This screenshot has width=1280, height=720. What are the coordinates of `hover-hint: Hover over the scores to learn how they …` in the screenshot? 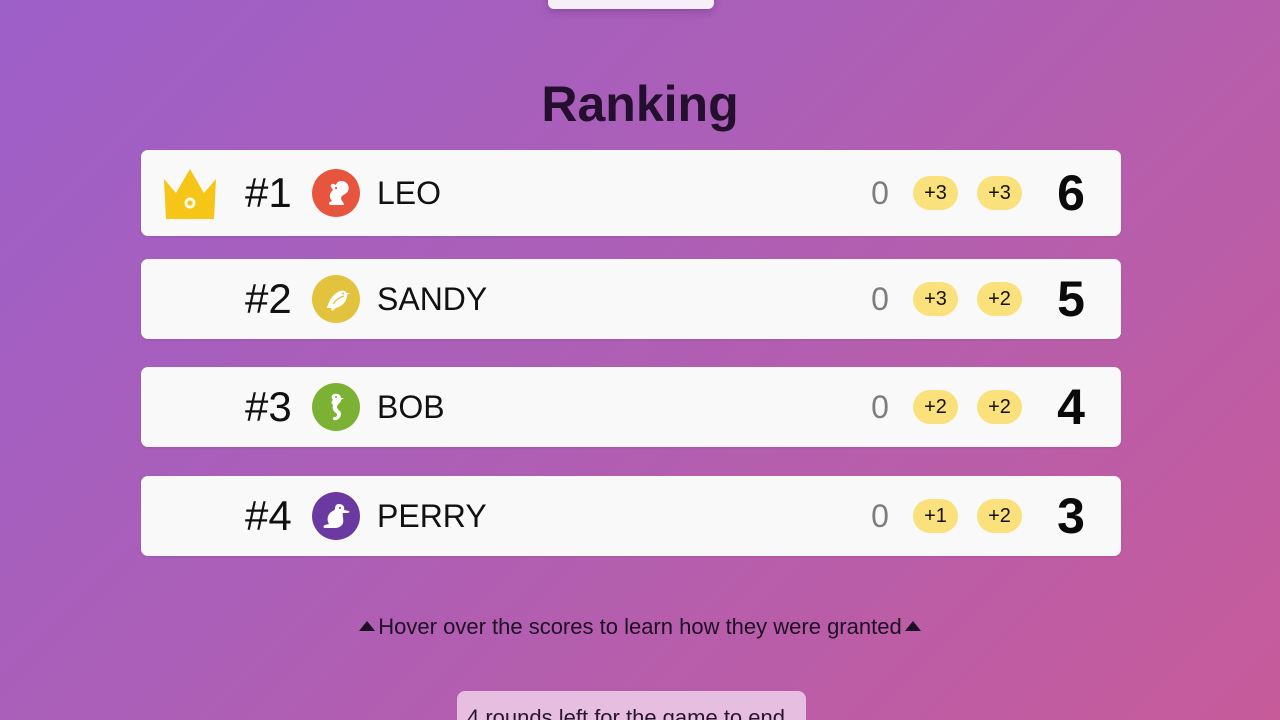 It's located at (640, 627).